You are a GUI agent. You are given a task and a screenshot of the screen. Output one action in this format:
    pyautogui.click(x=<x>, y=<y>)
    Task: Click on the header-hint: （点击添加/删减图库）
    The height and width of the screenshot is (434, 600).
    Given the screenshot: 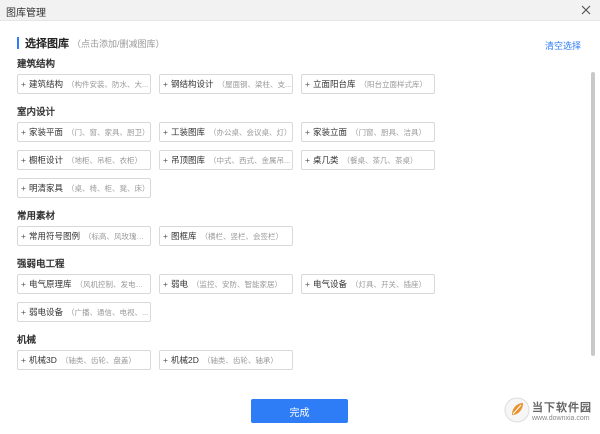 What is the action you would take?
    pyautogui.click(x=118, y=43)
    